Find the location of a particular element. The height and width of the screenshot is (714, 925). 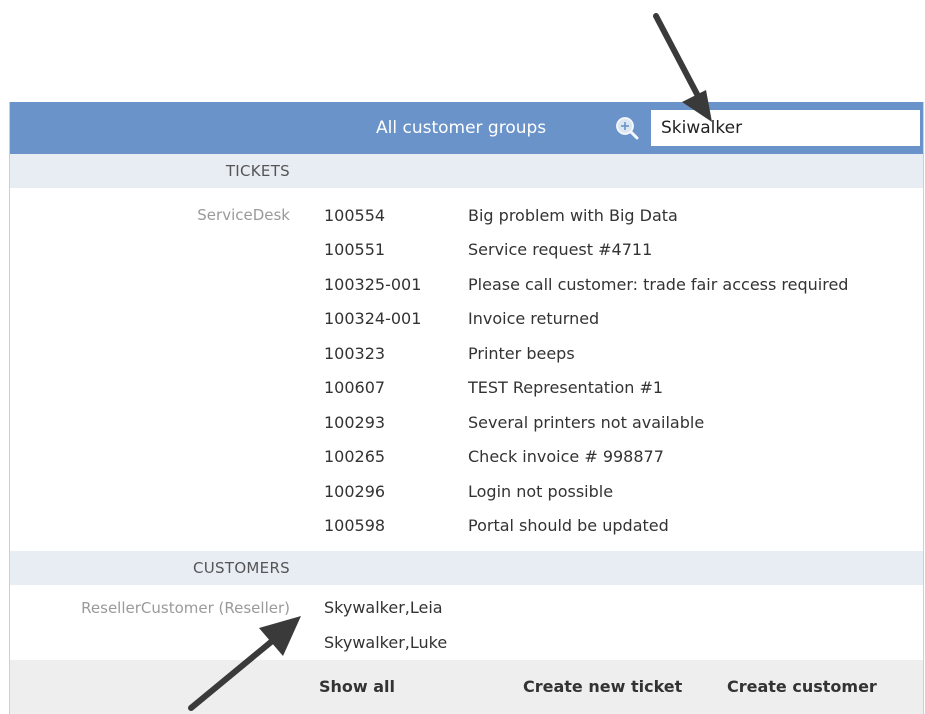

ticket-subject: Invoice returned is located at coordinates (534, 318).